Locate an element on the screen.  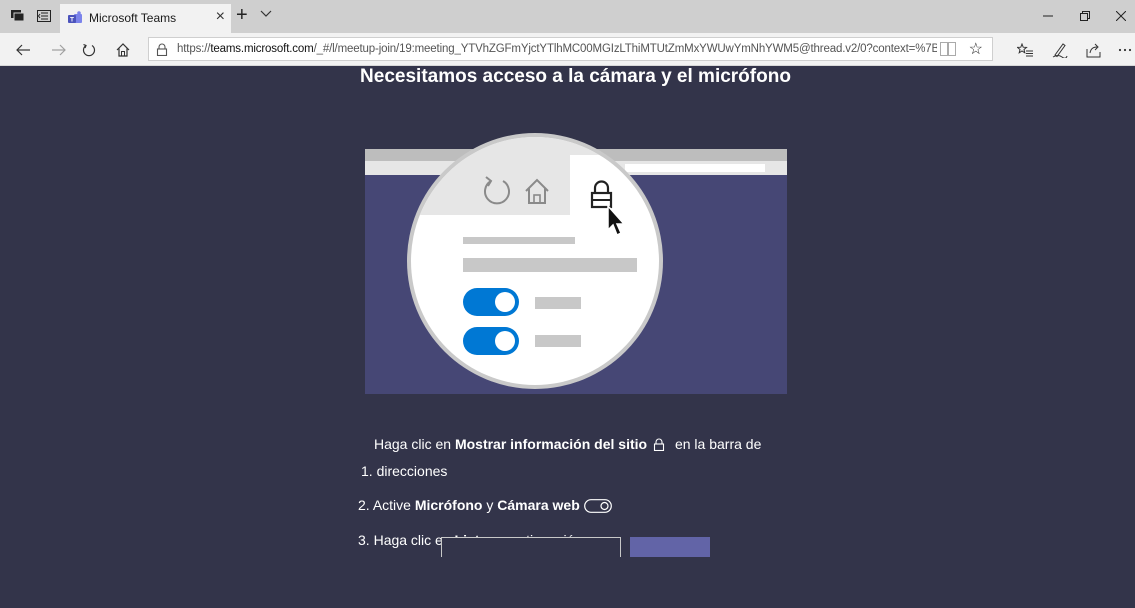
secondary-button is located at coordinates (531, 547).